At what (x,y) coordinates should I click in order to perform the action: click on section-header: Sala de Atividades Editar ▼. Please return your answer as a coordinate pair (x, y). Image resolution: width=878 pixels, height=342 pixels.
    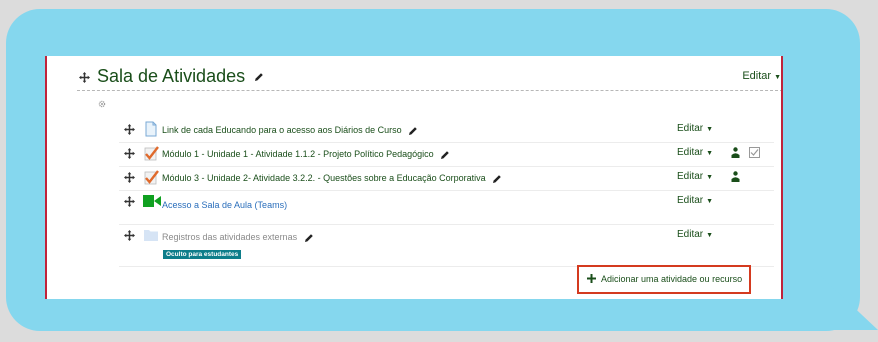
    Looking at the image, I should click on (429, 77).